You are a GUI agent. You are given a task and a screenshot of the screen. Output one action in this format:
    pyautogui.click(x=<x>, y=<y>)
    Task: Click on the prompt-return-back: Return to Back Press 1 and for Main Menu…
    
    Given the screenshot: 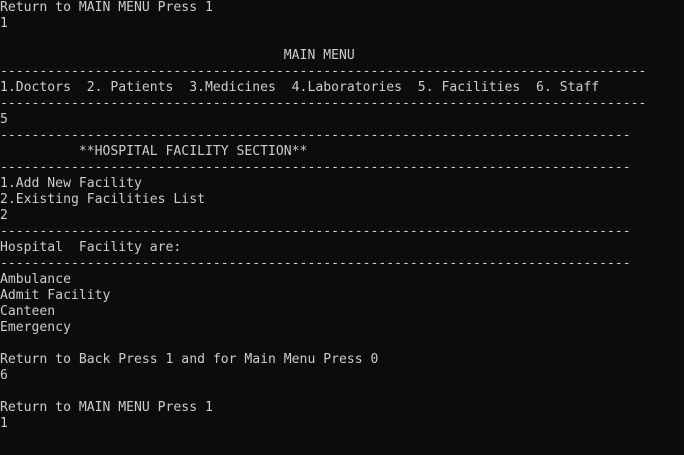 What is the action you would take?
    pyautogui.click(x=189, y=359)
    